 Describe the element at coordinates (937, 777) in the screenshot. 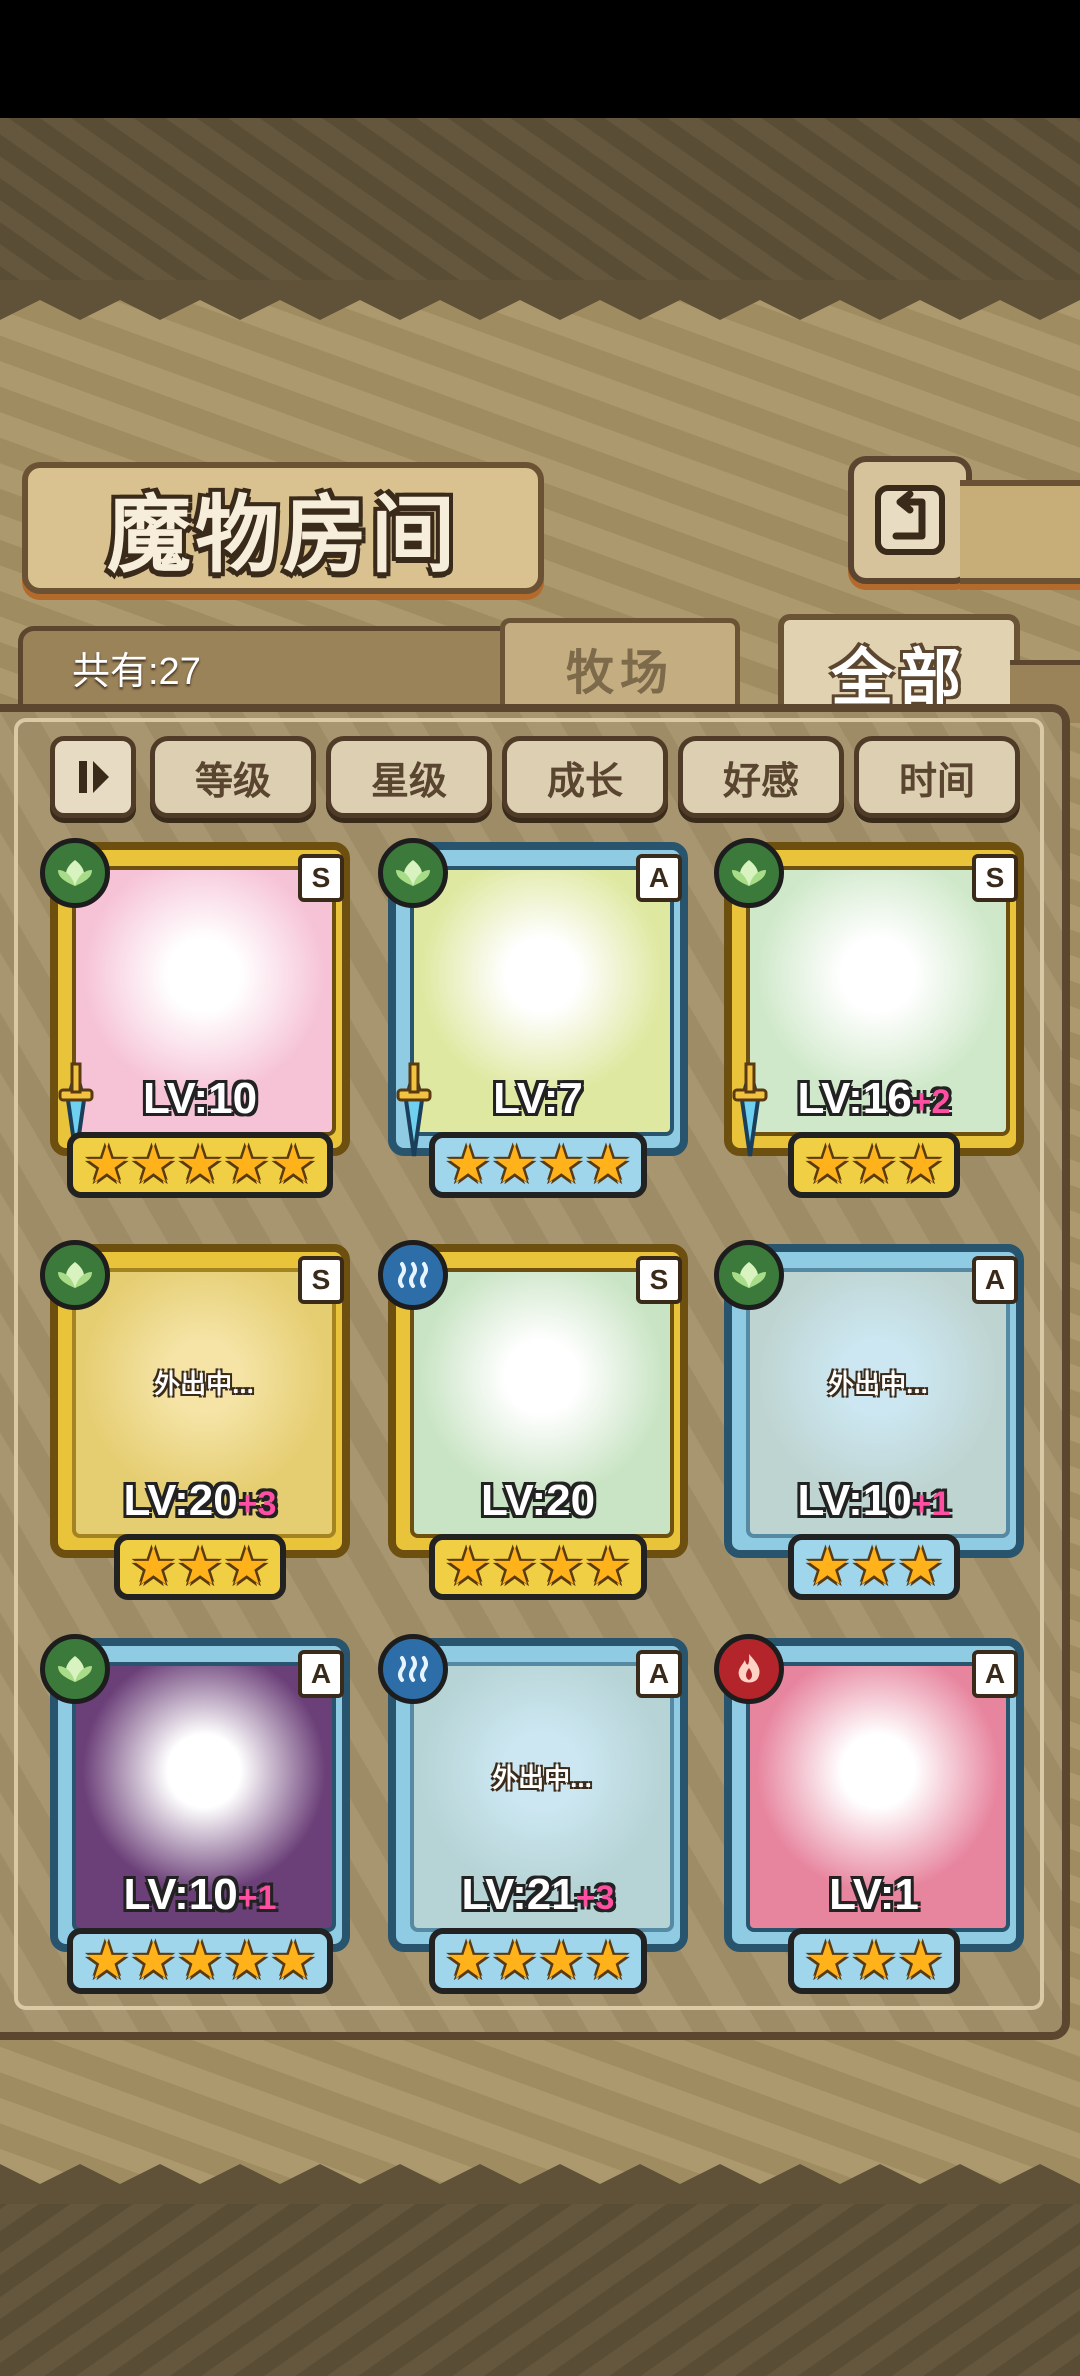

I see `sort-time-button: 时间` at that location.